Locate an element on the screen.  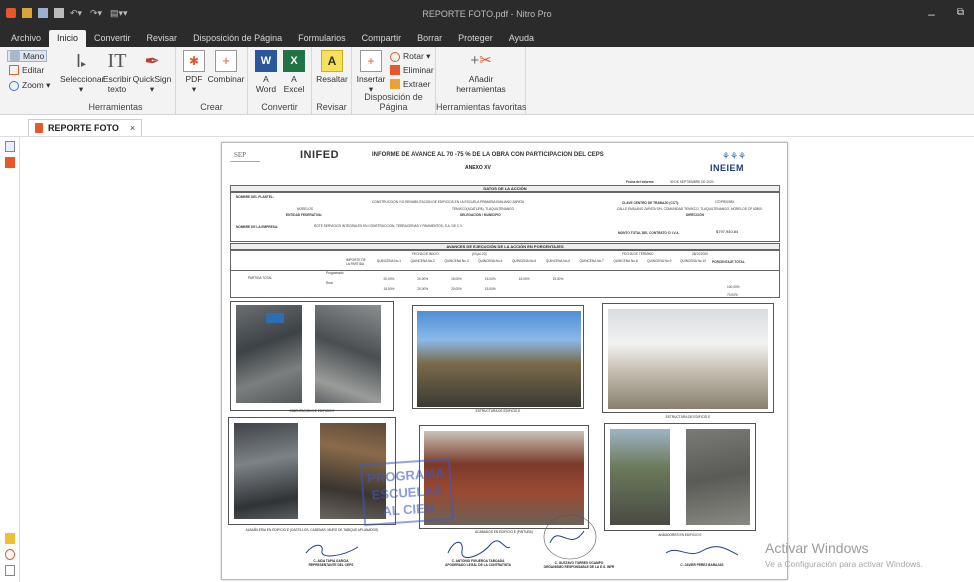
field-label: CLAVE CENTRO DE TRABAJO (CCT): is located at coordinates (651, 203).